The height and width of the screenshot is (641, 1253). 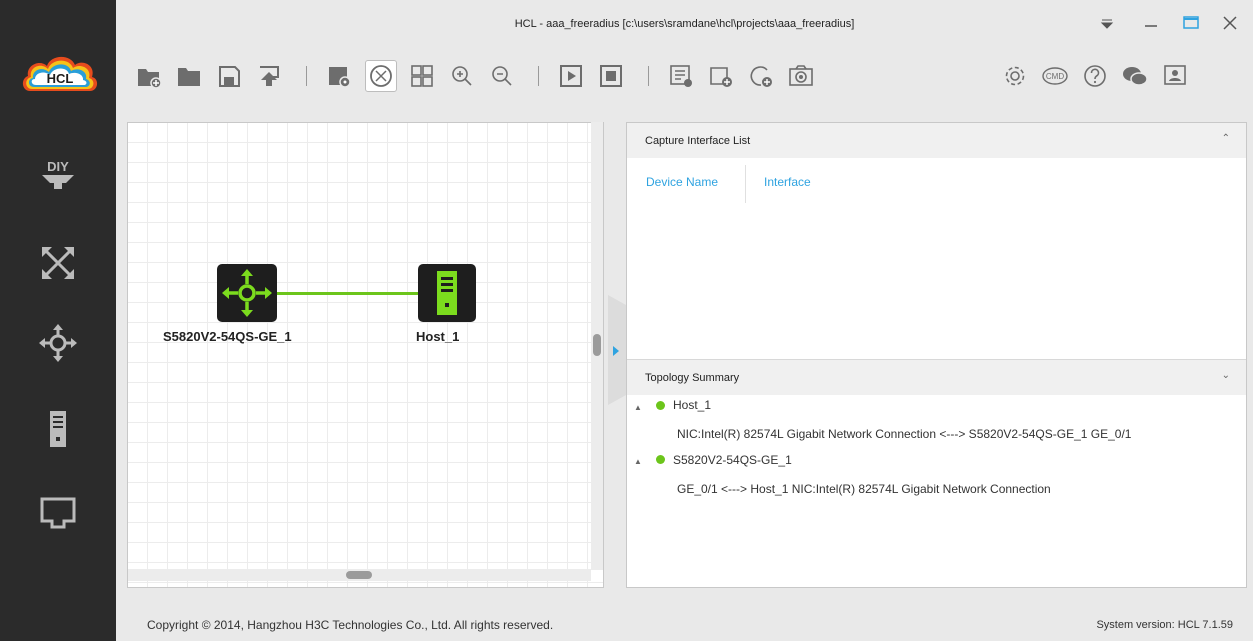 I want to click on toolbar: CMD, so click(x=684, y=78).